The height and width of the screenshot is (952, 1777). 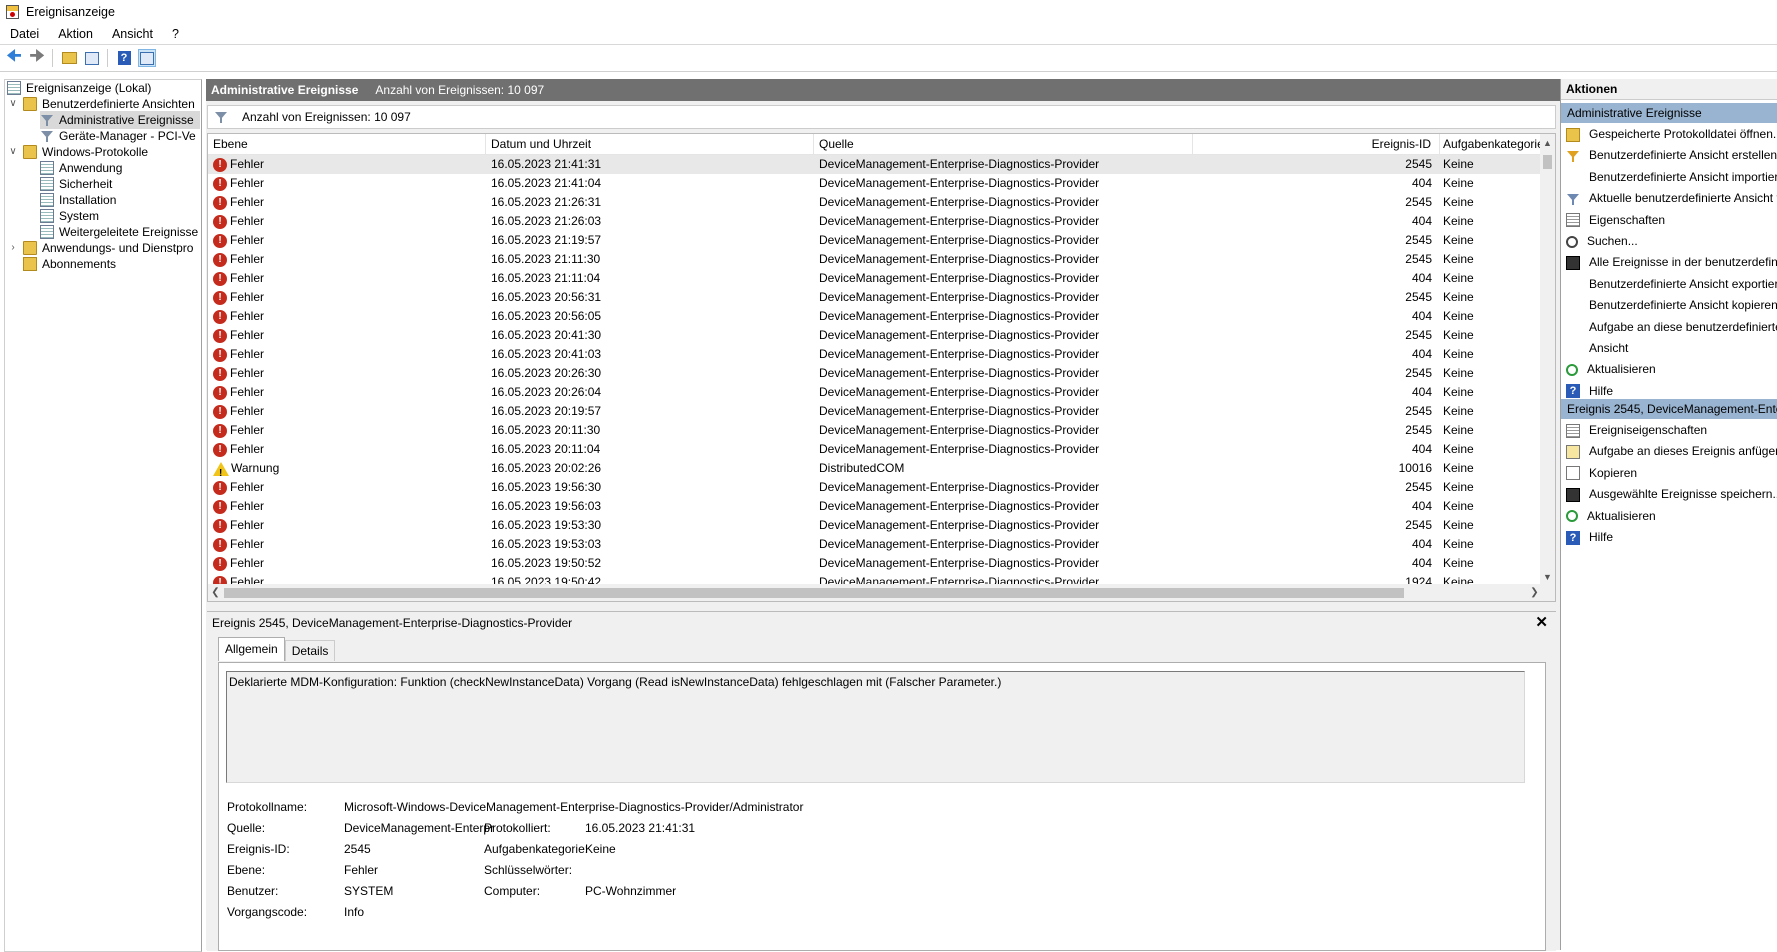 I want to click on tab-general: Allgemein, so click(x=251, y=649).